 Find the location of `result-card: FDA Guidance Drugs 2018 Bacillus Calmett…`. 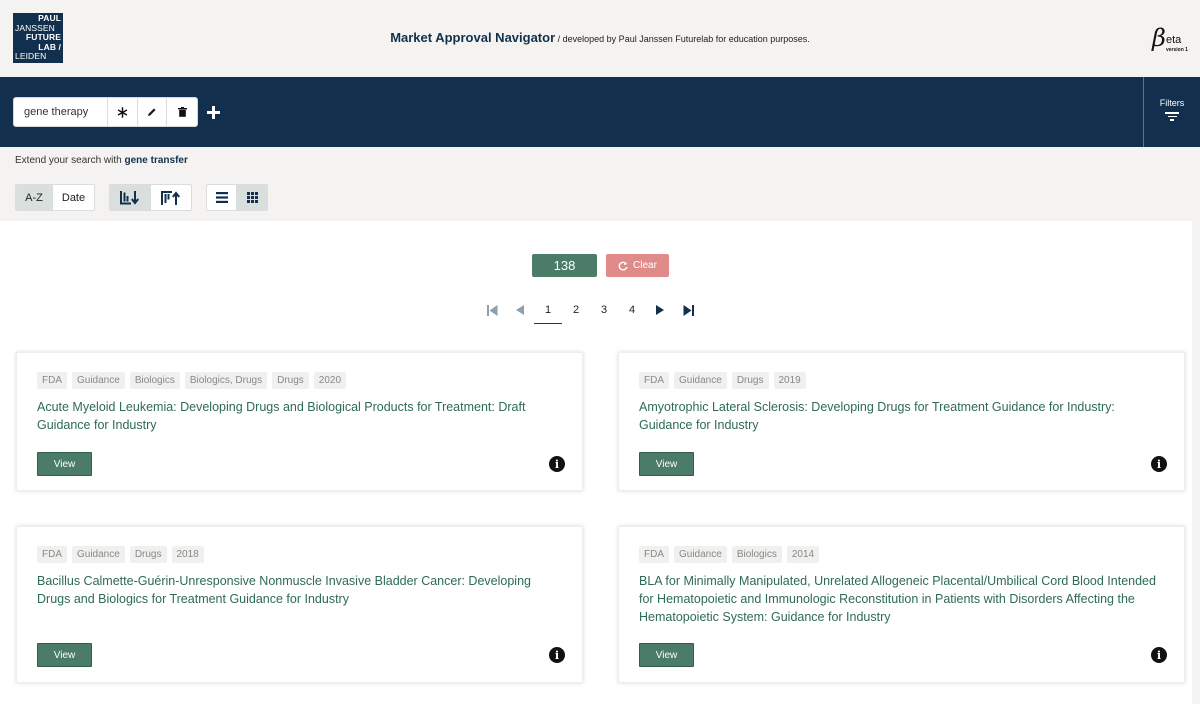

result-card: FDA Guidance Drugs 2018 Bacillus Calmett… is located at coordinates (299, 604).